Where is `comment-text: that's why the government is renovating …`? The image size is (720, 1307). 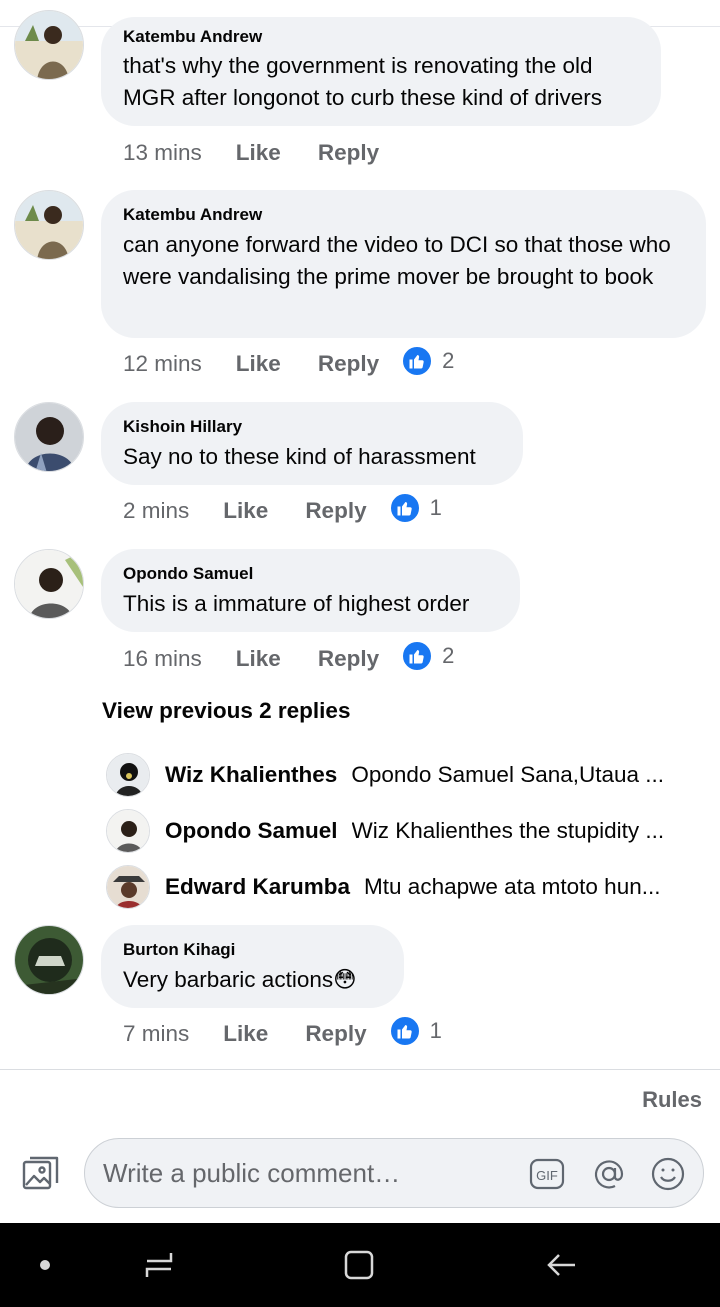 comment-text: that's why the government is renovating … is located at coordinates (362, 81).